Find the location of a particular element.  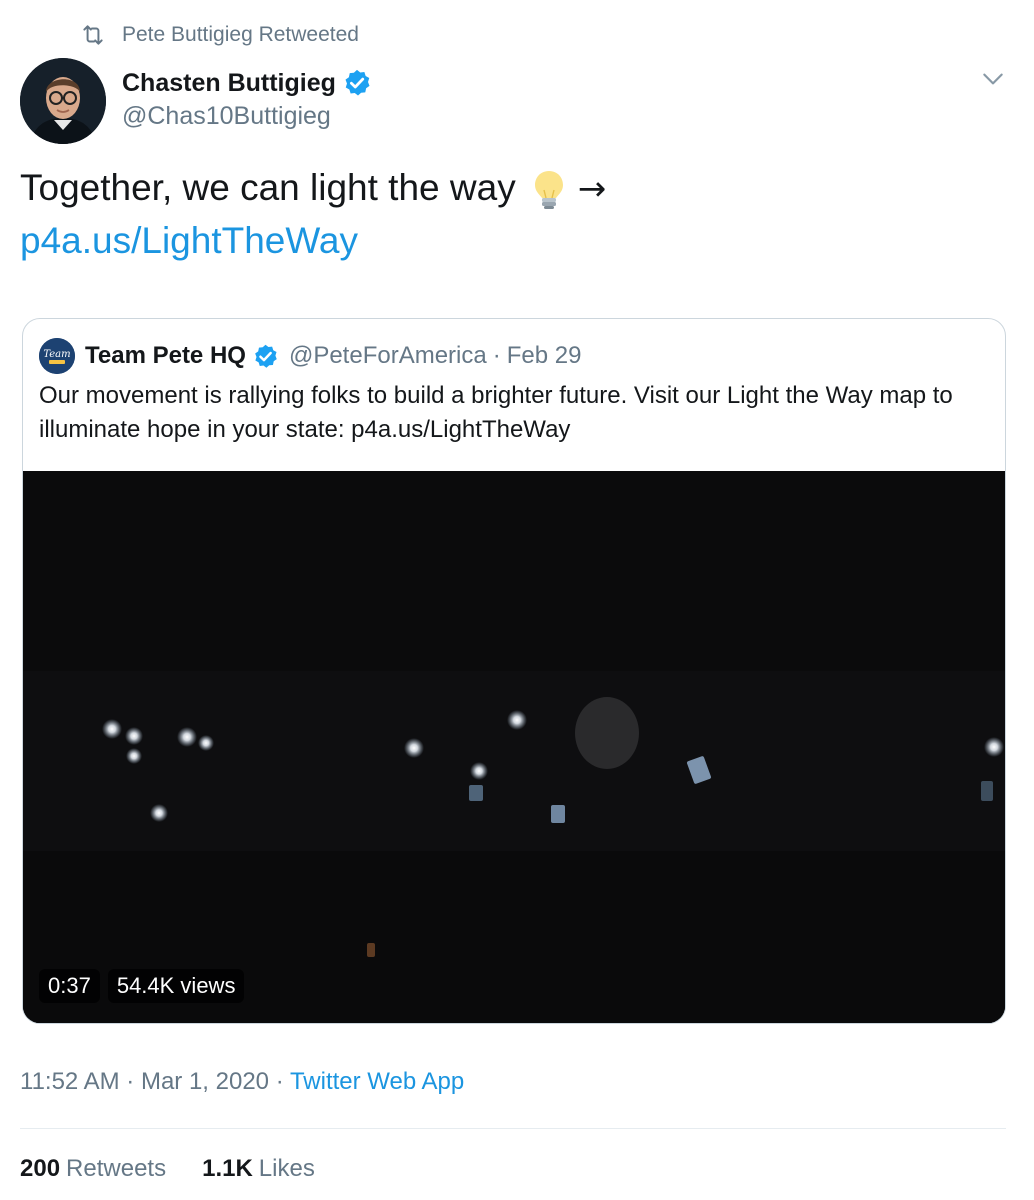

author-avatar is located at coordinates (63, 101).